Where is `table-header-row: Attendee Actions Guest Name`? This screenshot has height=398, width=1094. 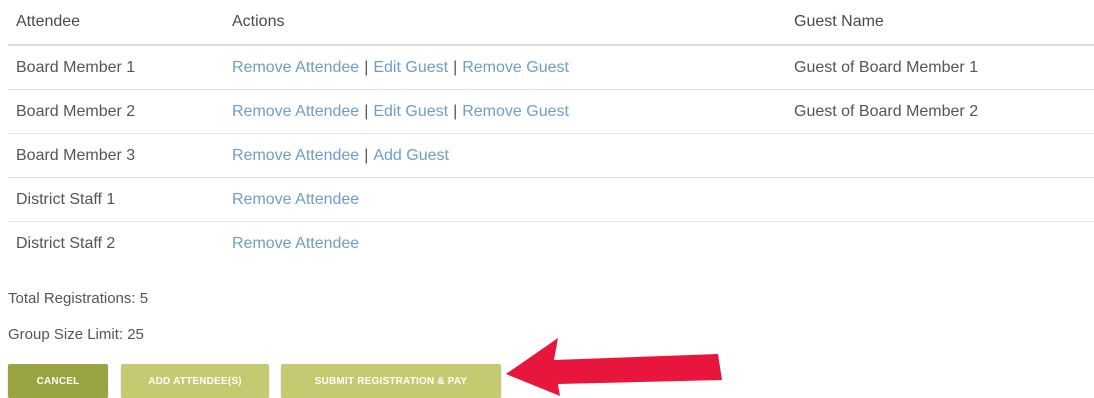
table-header-row: Attendee Actions Guest Name is located at coordinates (551, 23).